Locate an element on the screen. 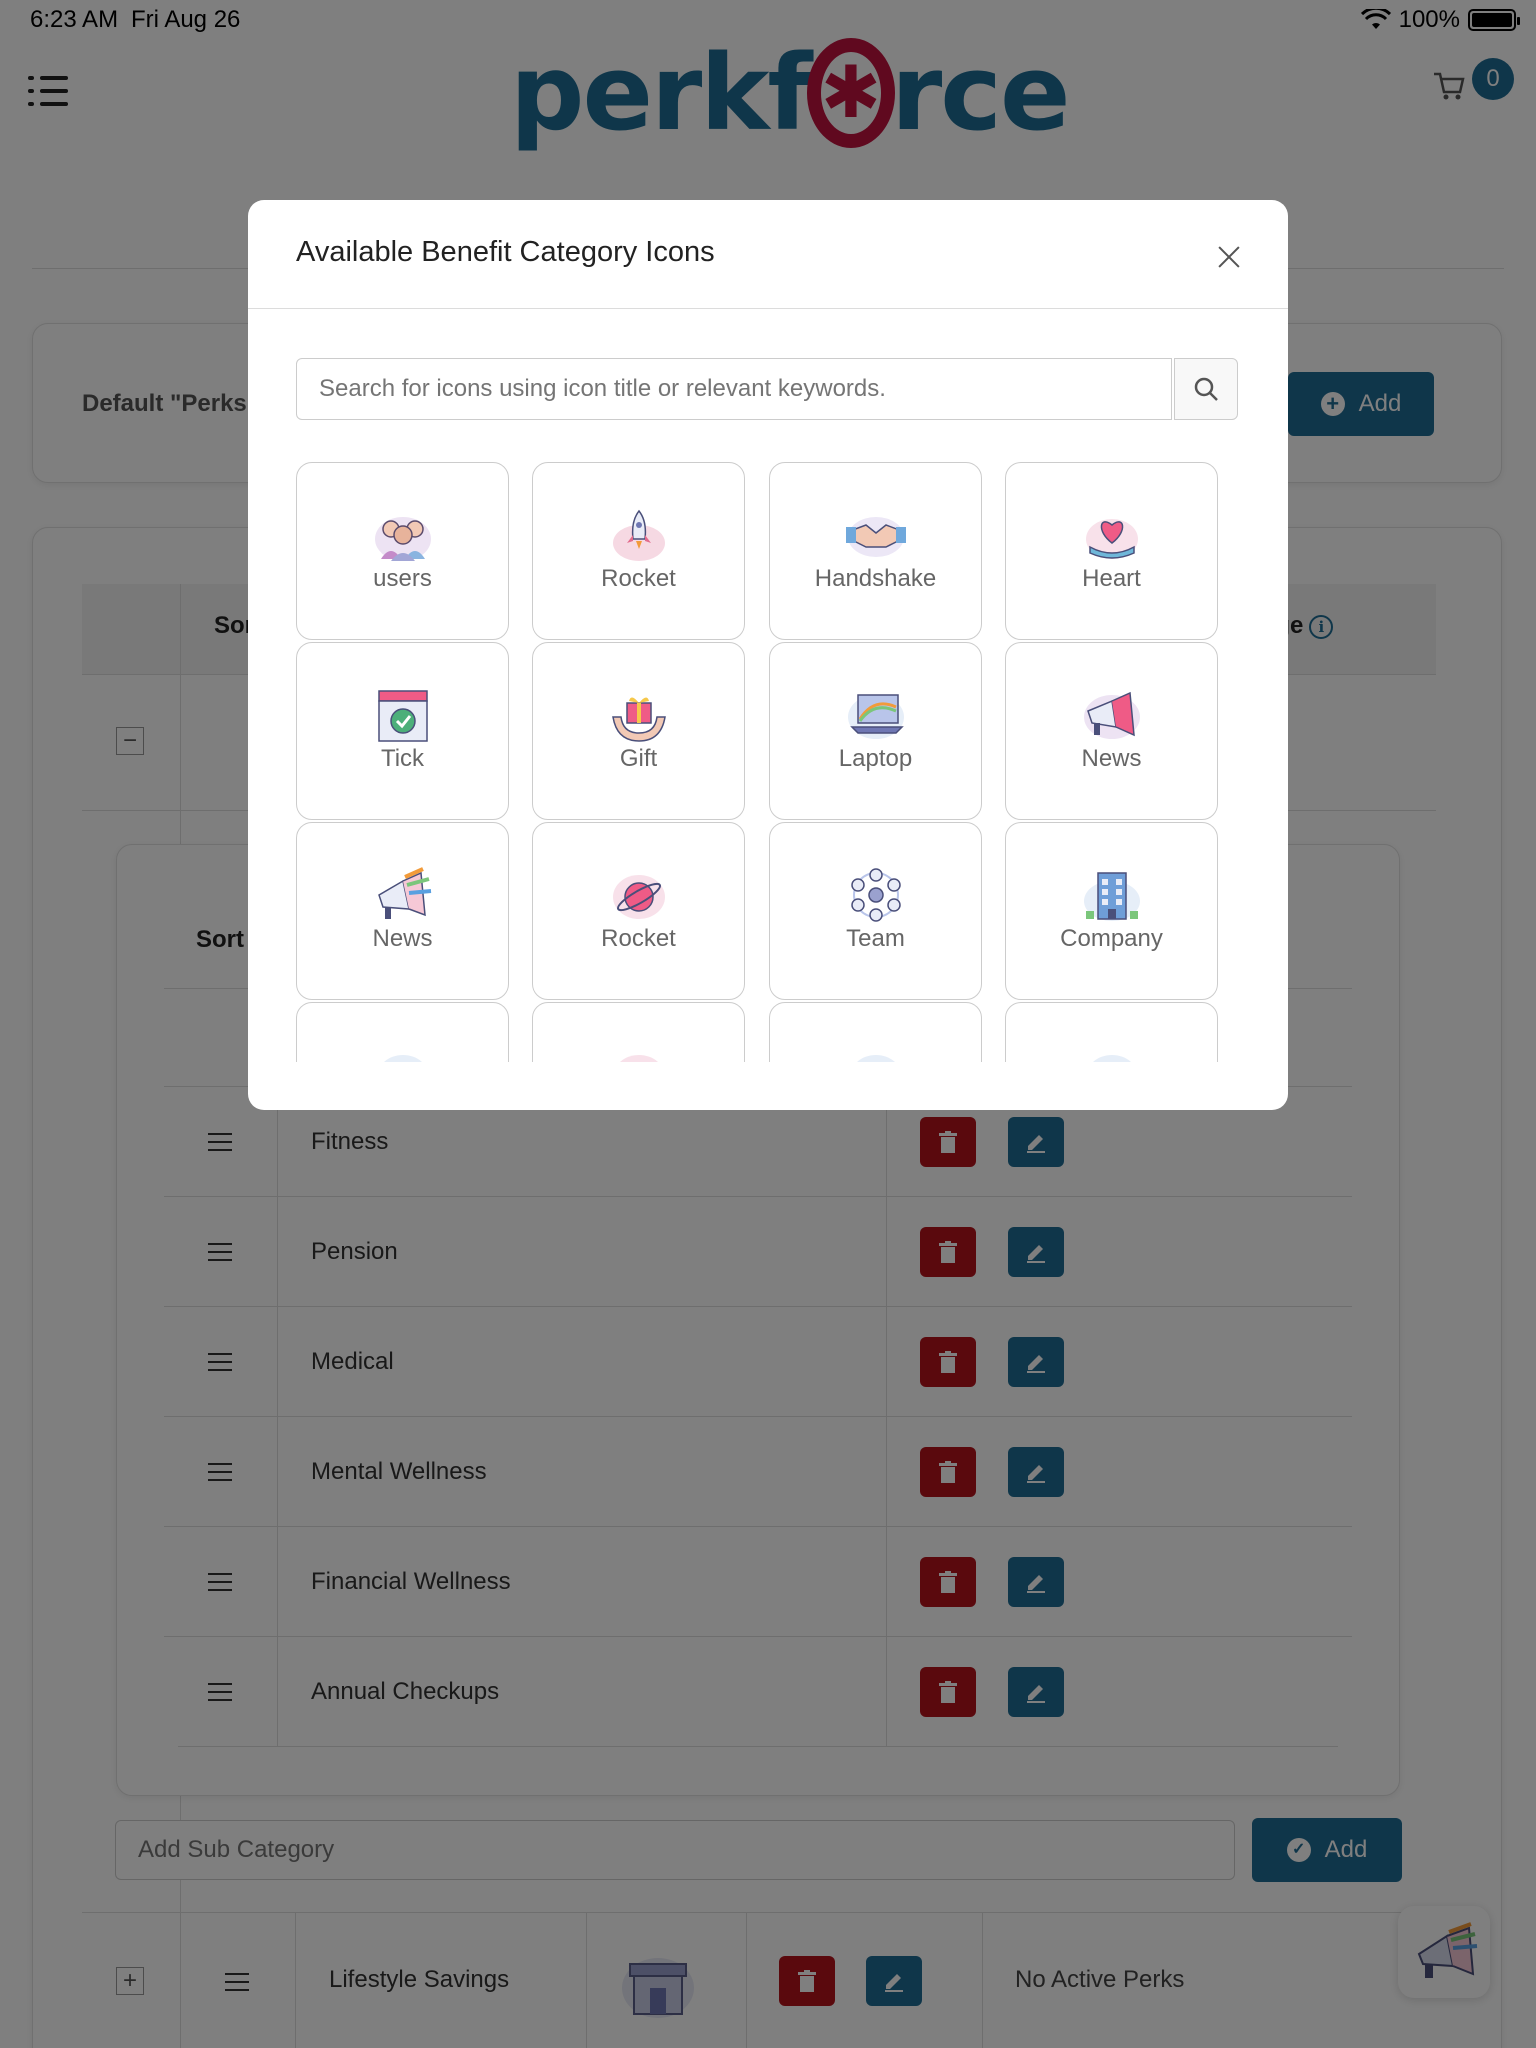 The width and height of the screenshot is (1536, 2048). icon-tile-users: users is located at coordinates (402, 551).